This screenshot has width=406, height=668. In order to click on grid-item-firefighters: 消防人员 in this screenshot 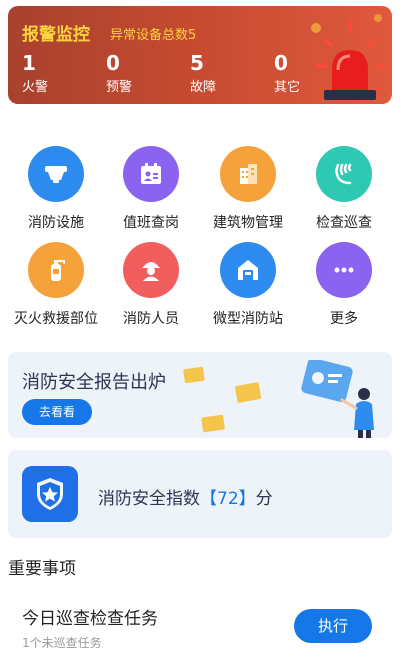, I will do `click(151, 285)`.